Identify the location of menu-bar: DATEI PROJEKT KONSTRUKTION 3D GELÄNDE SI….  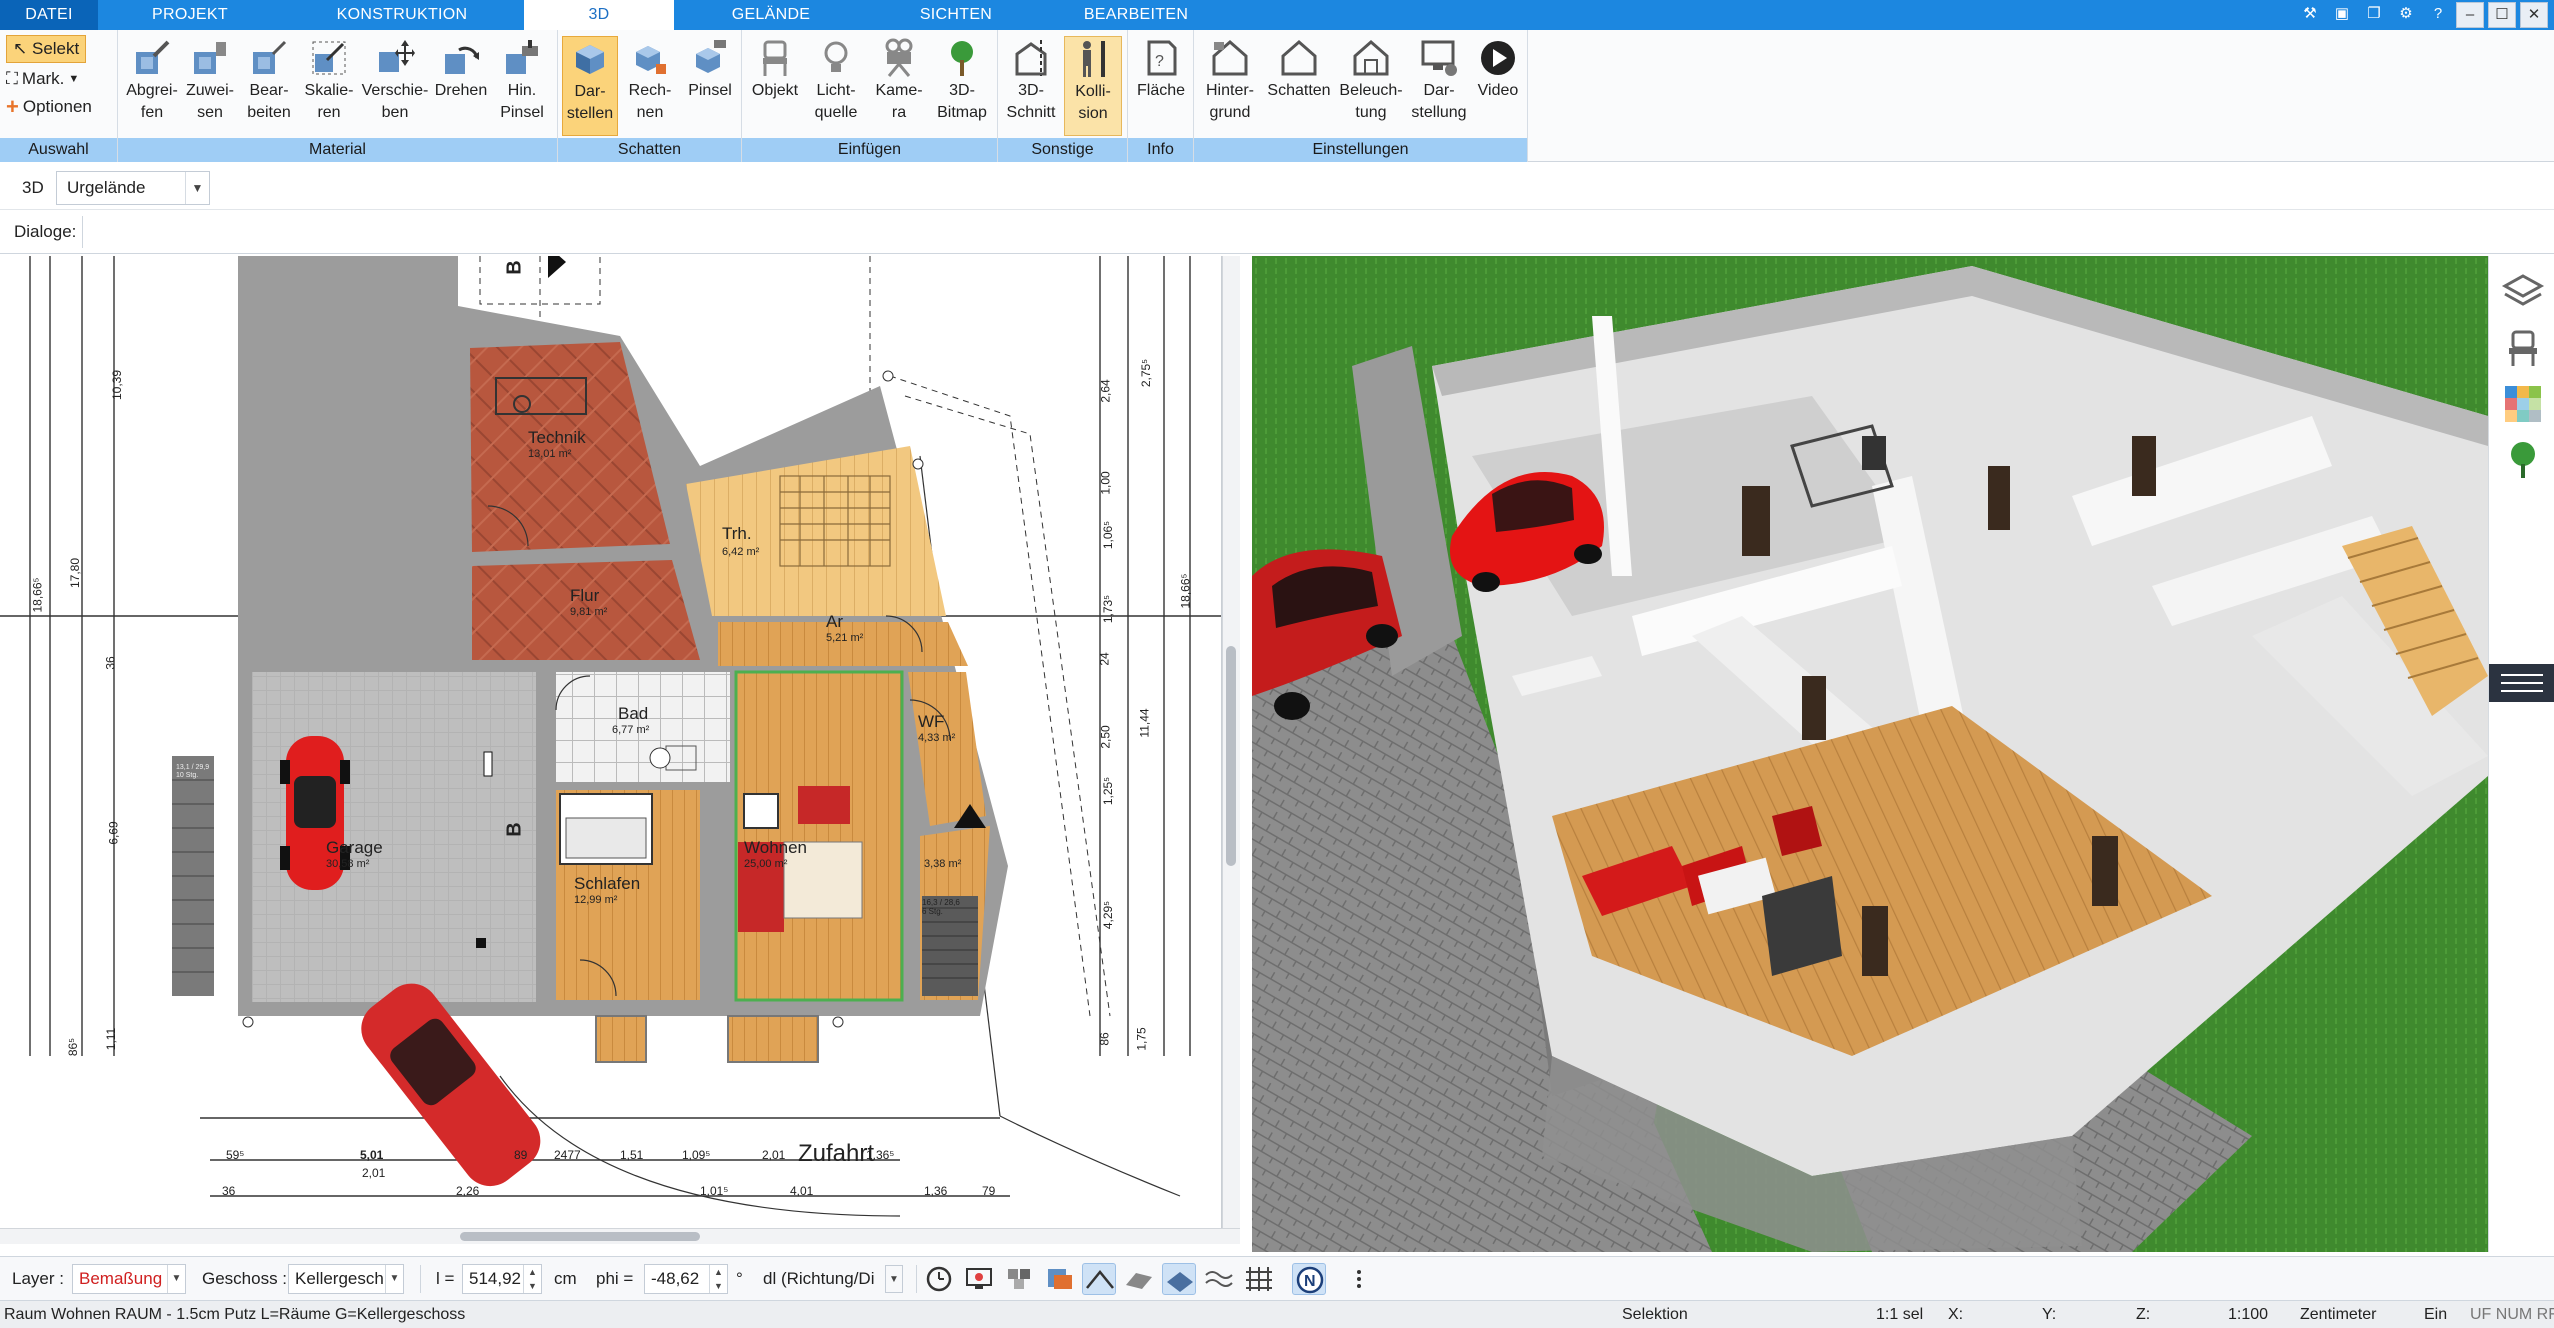
(1277, 15).